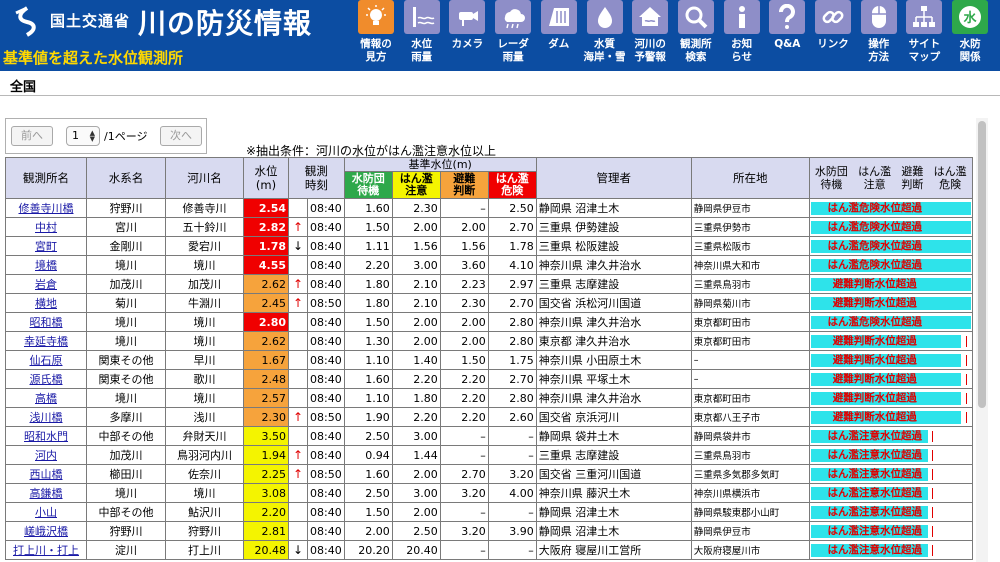  I want to click on level-cell: 2.82, so click(266, 227).